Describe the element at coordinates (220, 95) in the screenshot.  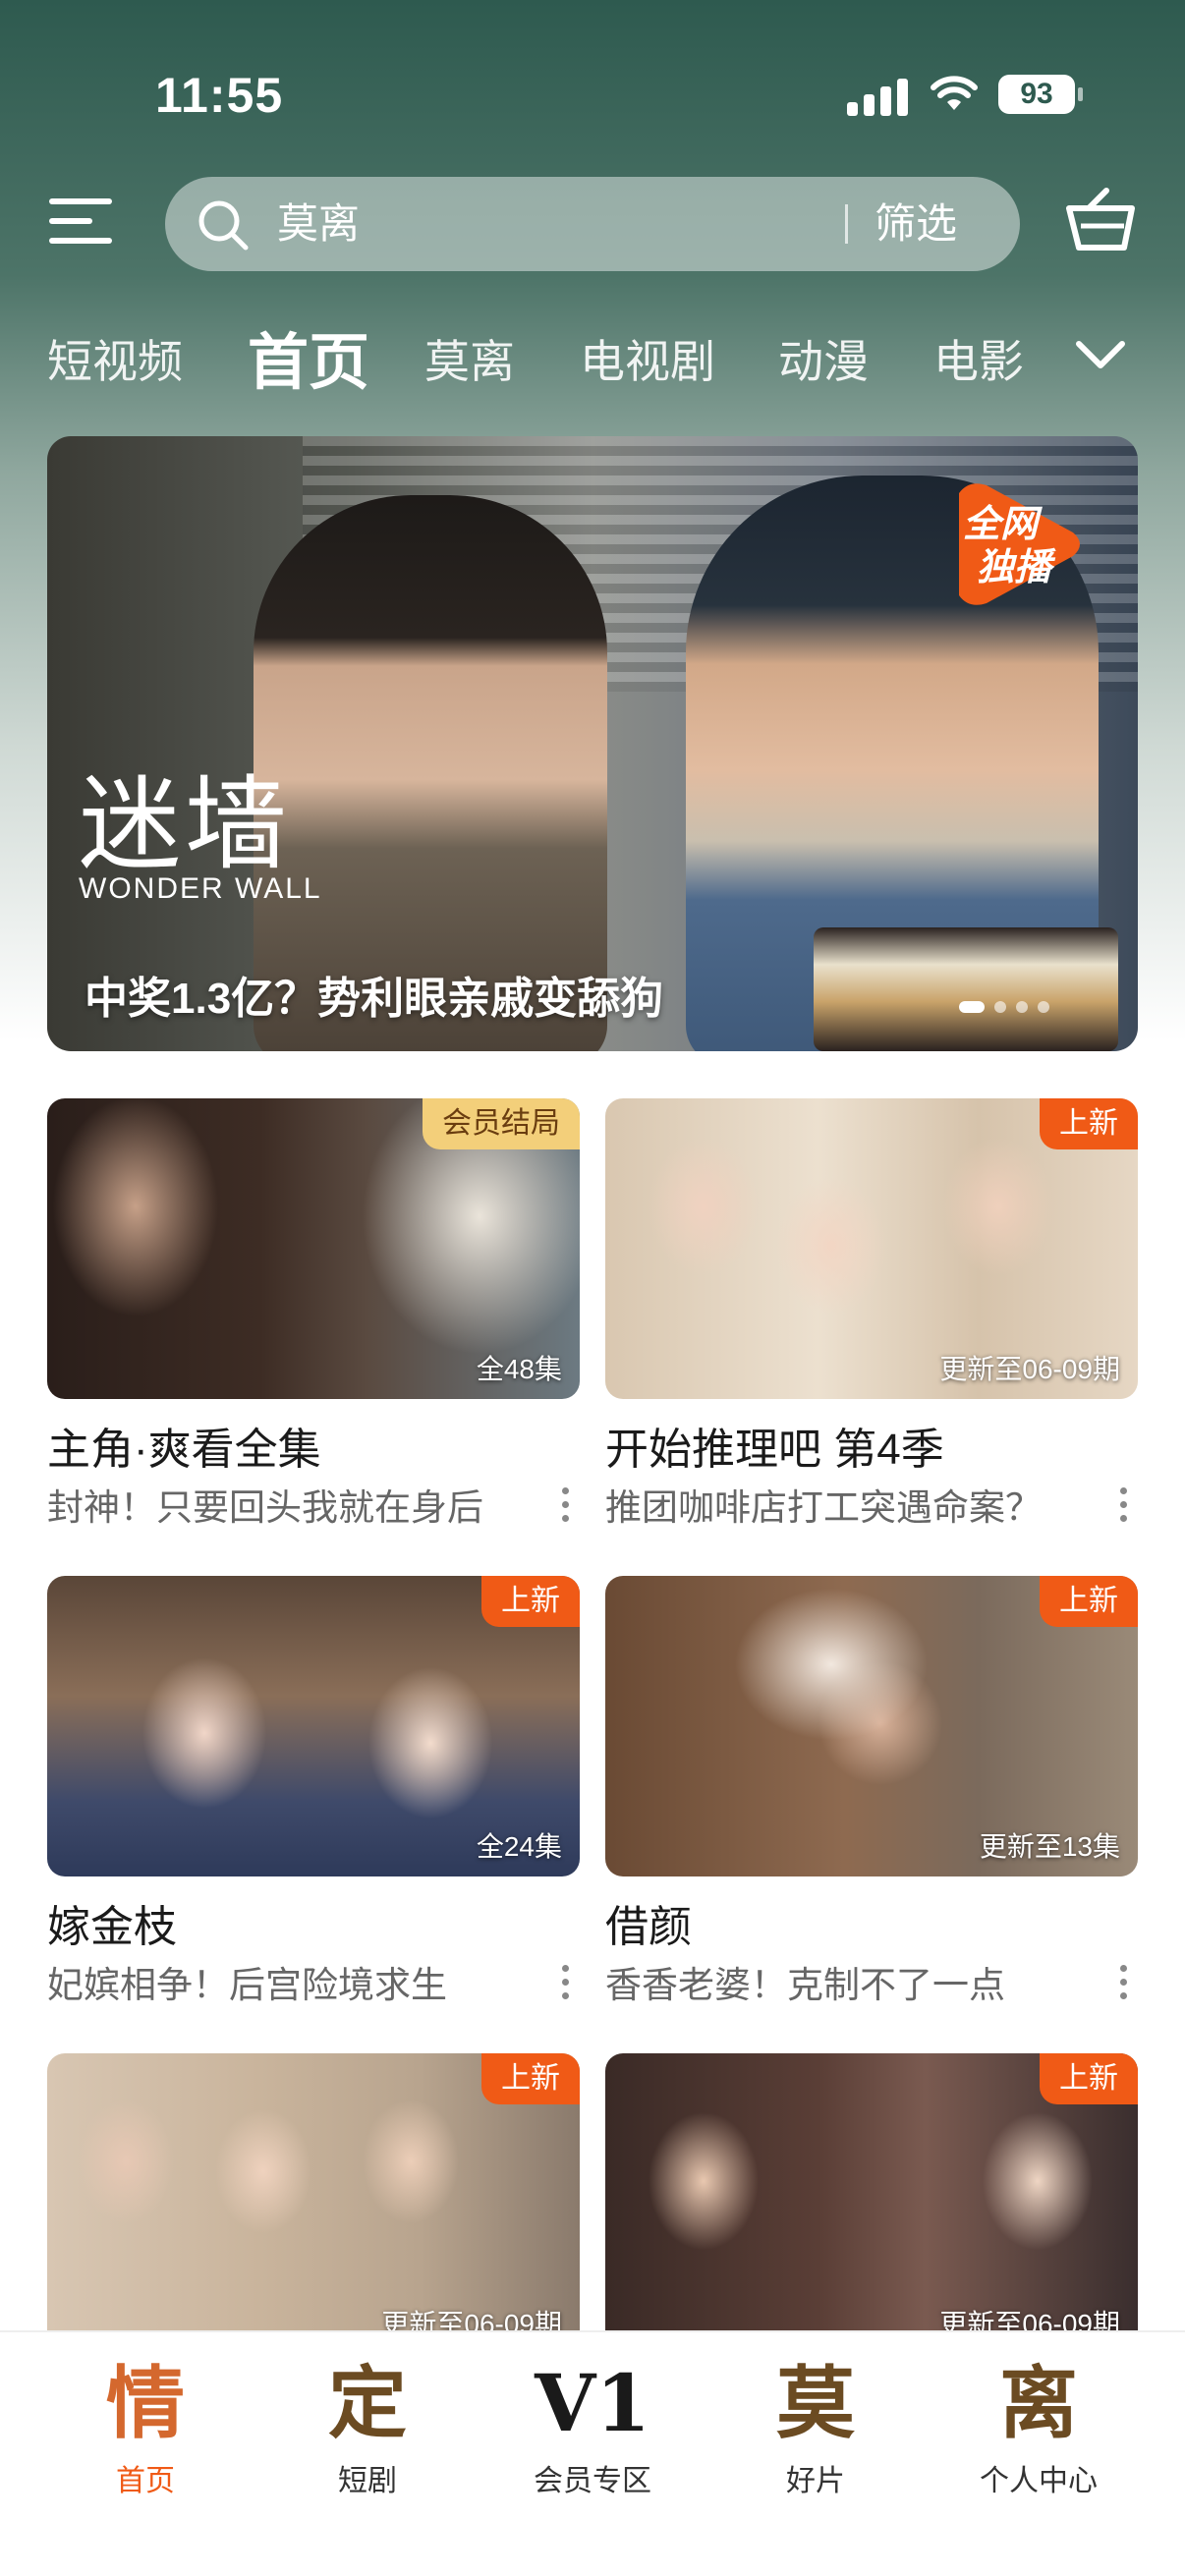
I see `status-time: 11:55` at that location.